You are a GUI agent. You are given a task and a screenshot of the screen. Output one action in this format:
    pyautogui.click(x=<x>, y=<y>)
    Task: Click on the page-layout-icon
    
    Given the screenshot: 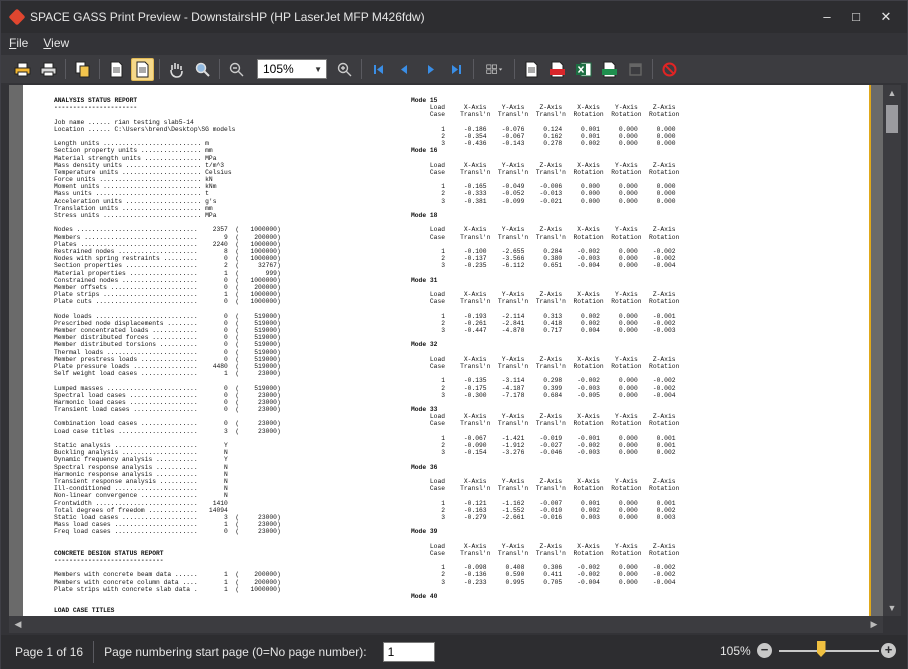 What is the action you would take?
    pyautogui.click(x=493, y=69)
    